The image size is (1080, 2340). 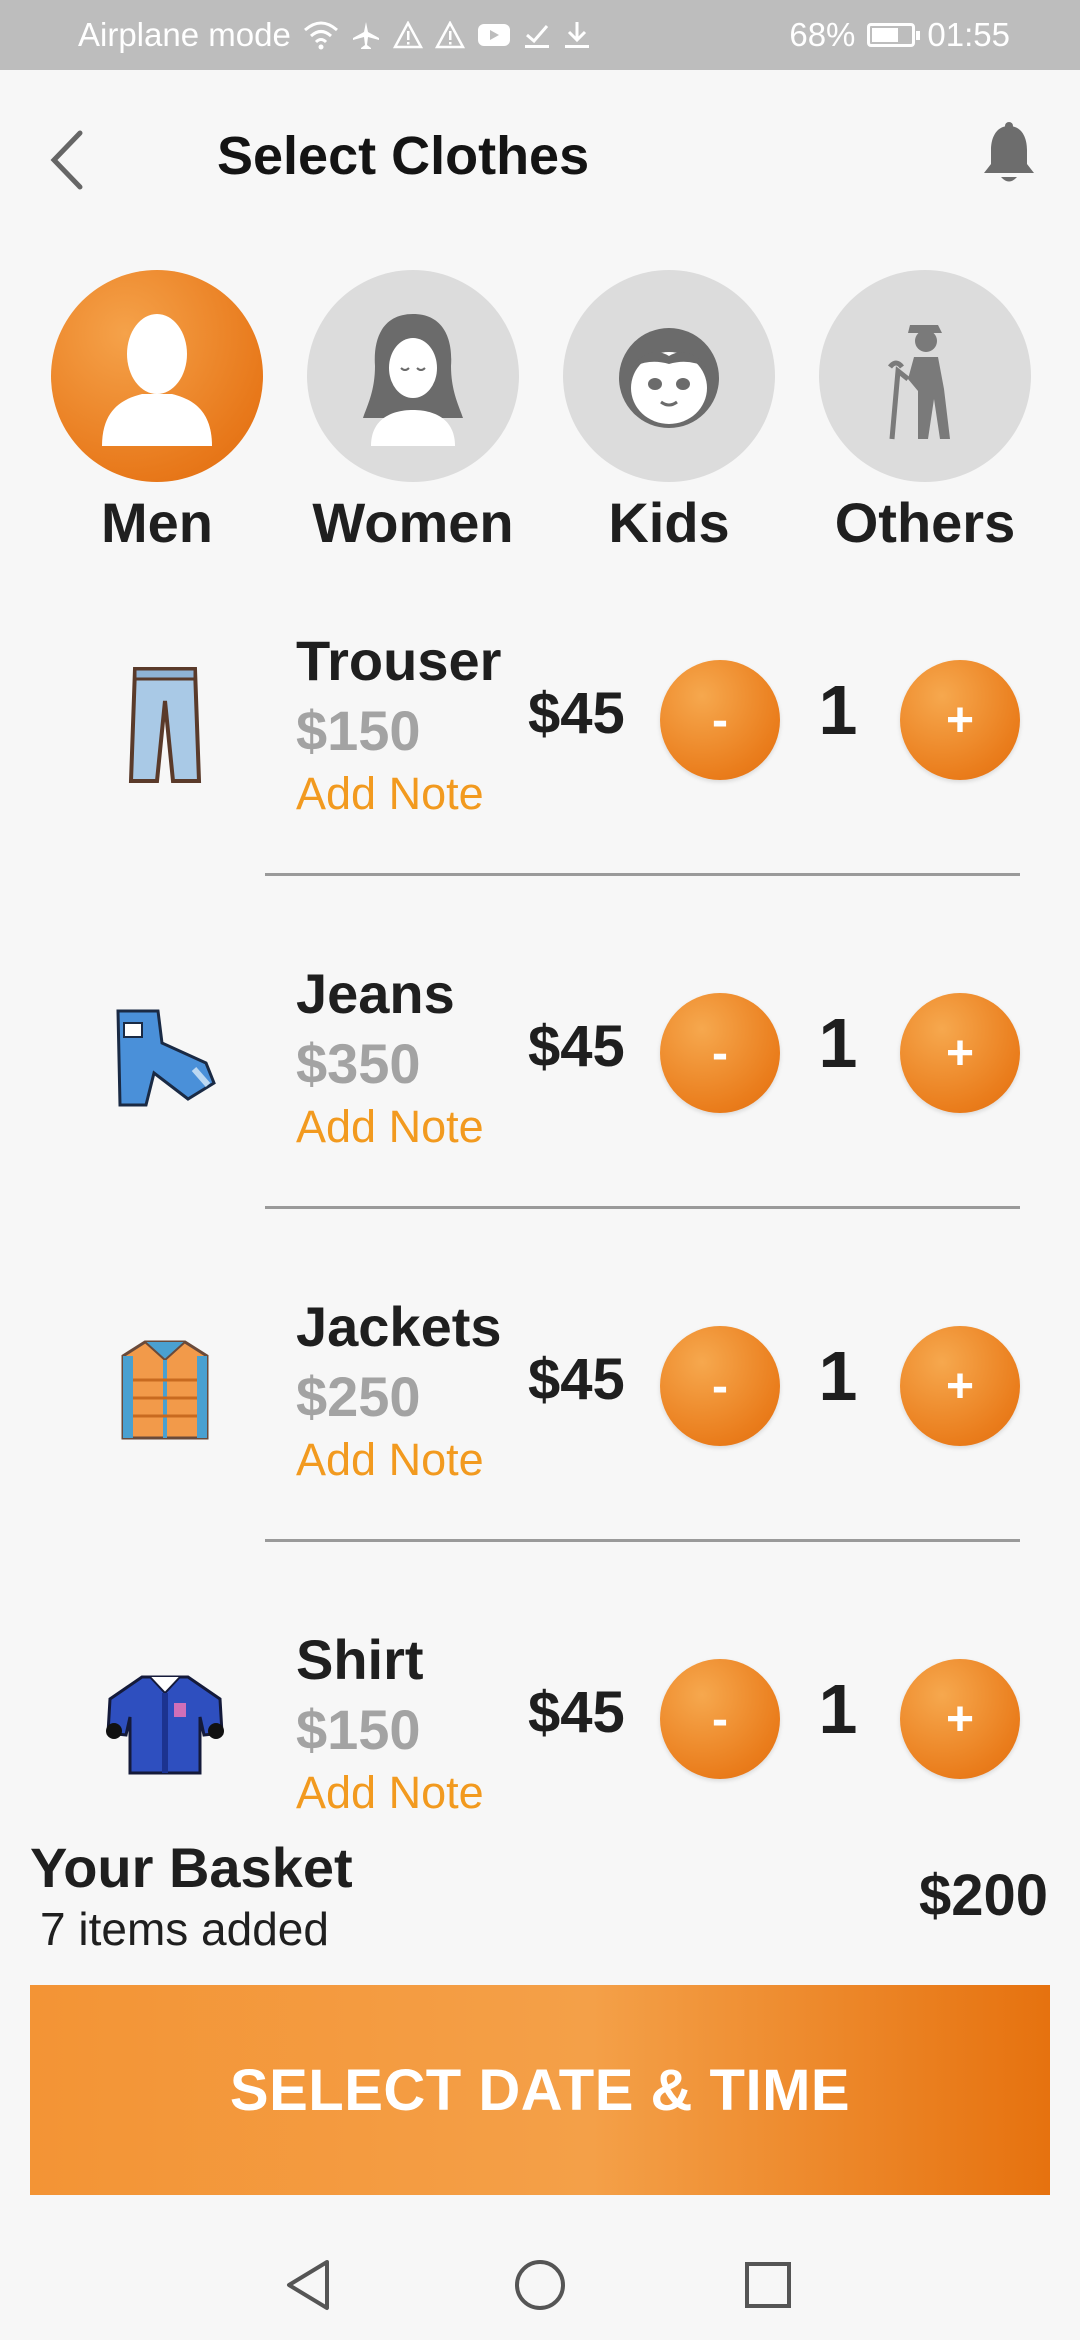 What do you see at coordinates (399, 660) in the screenshot?
I see `item-name: Trouser` at bounding box center [399, 660].